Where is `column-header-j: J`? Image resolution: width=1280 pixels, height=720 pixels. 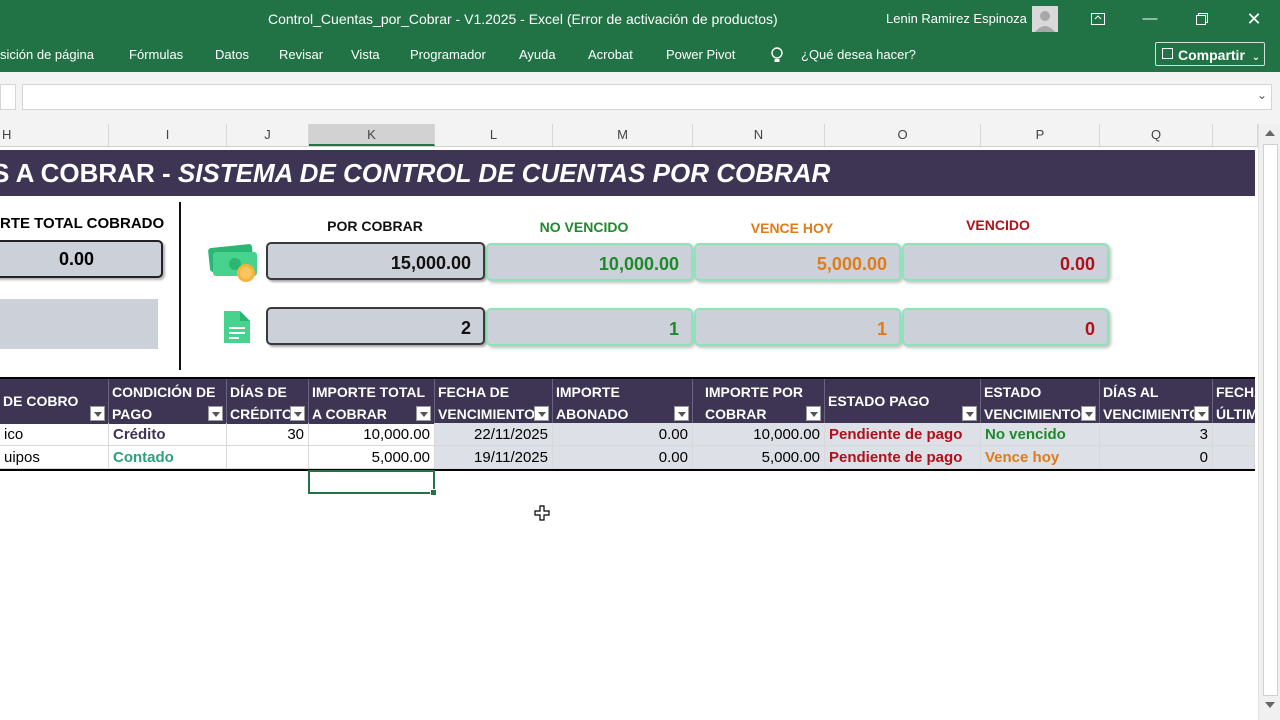
column-header-j: J is located at coordinates (268, 135).